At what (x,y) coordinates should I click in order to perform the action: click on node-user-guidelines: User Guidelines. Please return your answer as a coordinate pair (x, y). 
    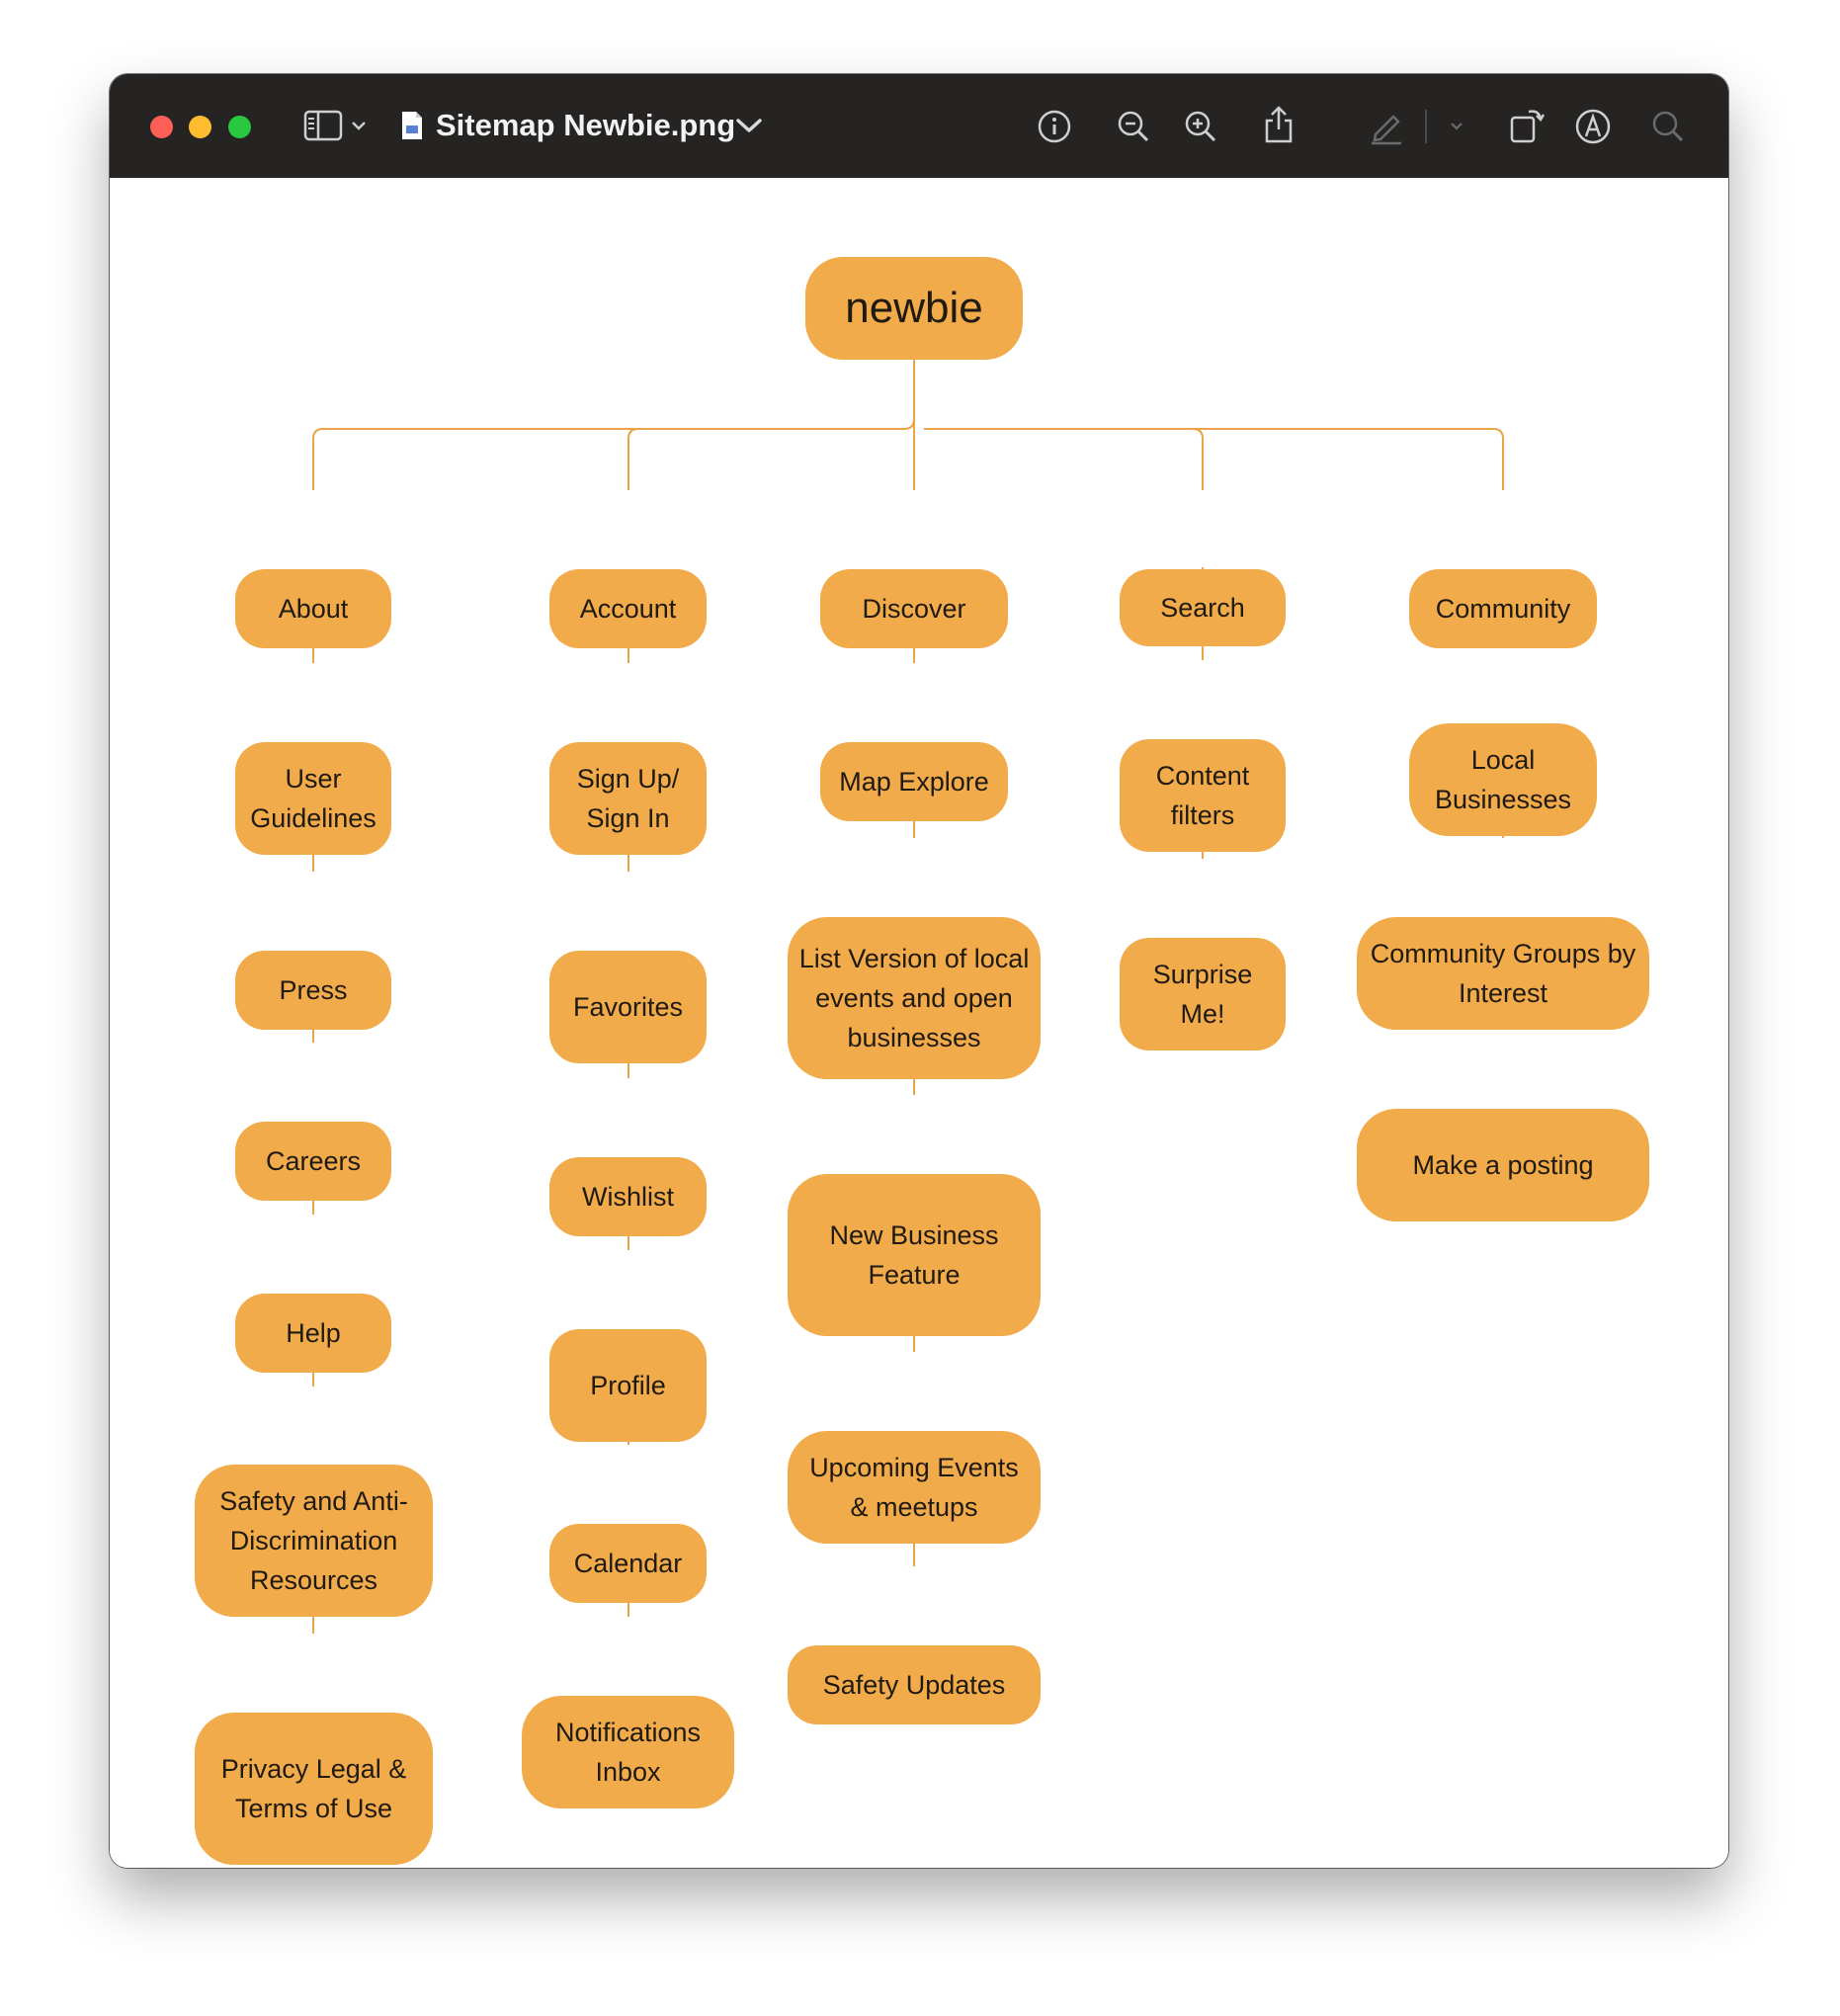
    Looking at the image, I should click on (313, 798).